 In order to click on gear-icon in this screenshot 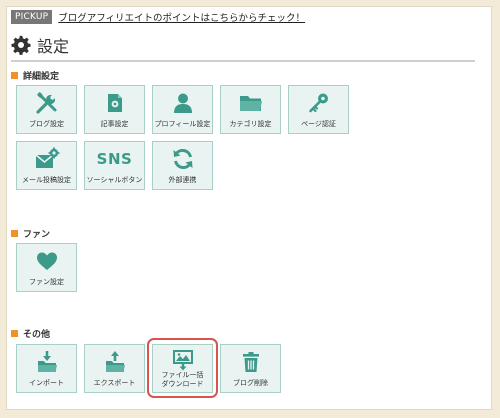, I will do `click(21, 45)`.